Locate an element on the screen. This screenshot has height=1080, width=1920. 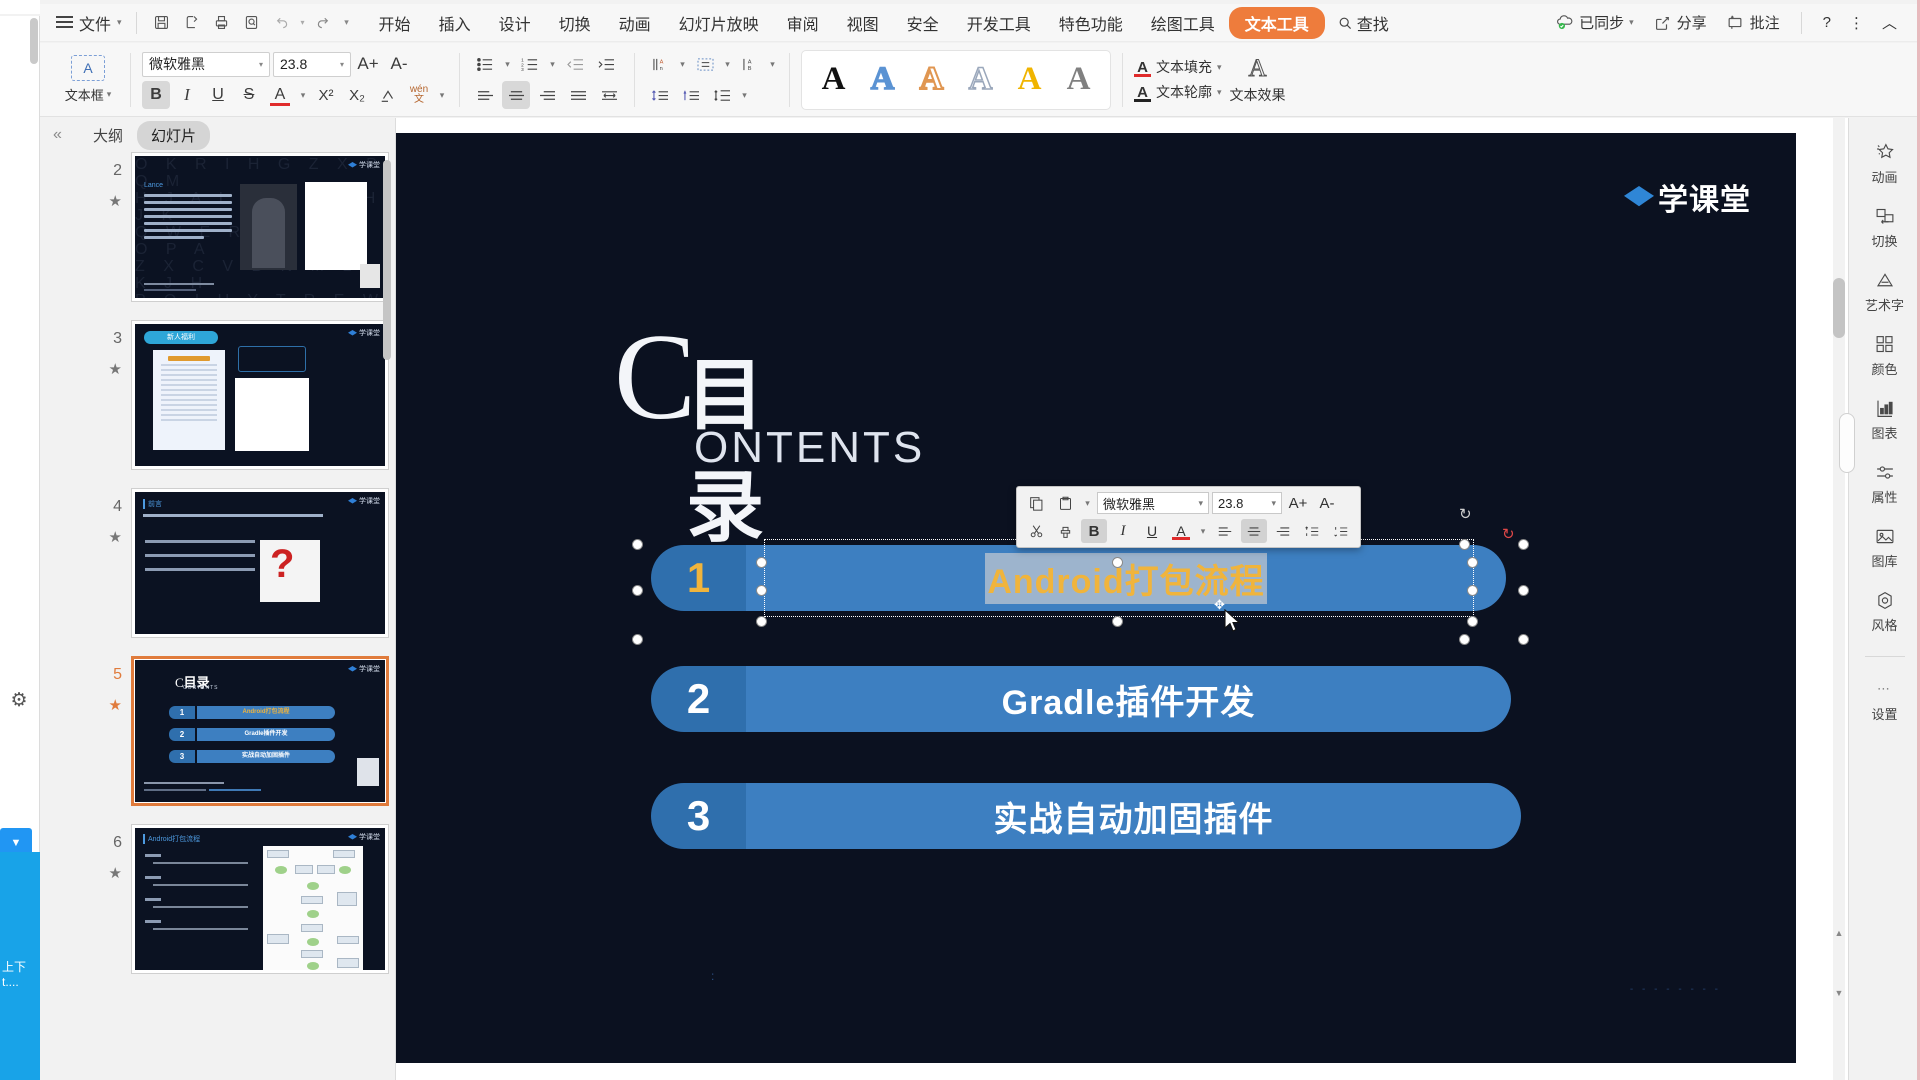
phonetic-guide-button: wén 文 is located at coordinates (419, 95).